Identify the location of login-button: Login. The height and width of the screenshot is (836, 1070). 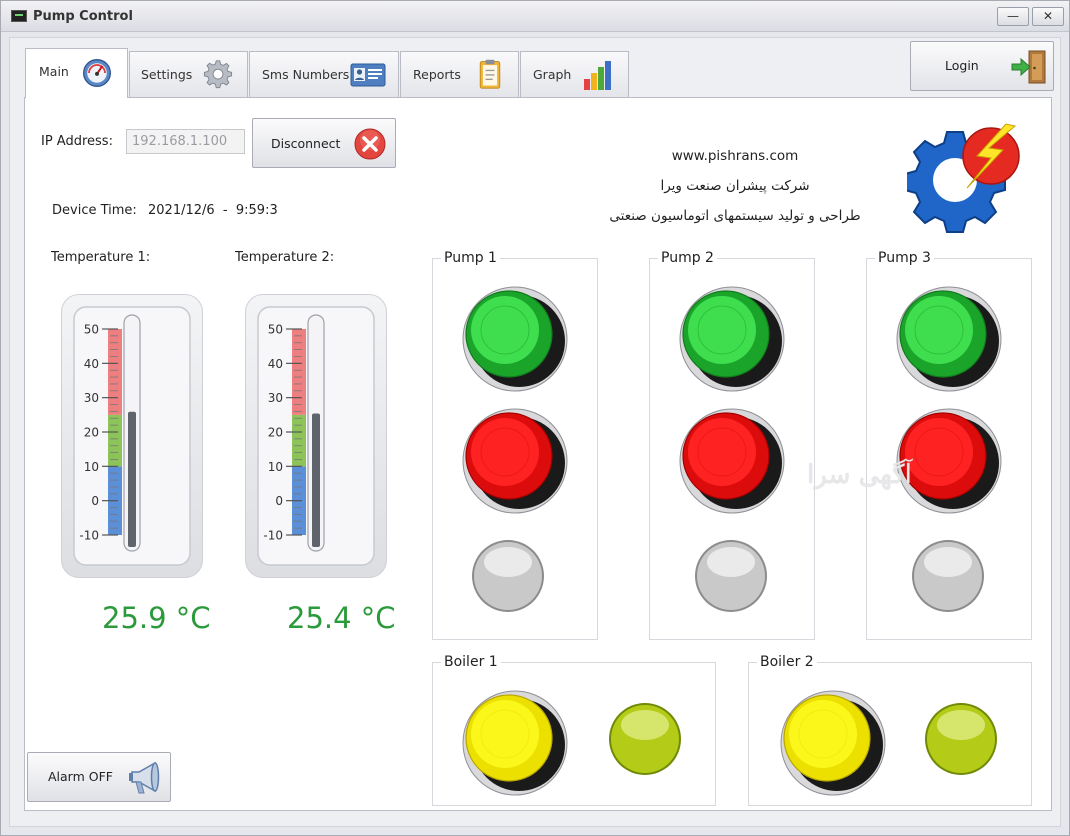
(982, 66).